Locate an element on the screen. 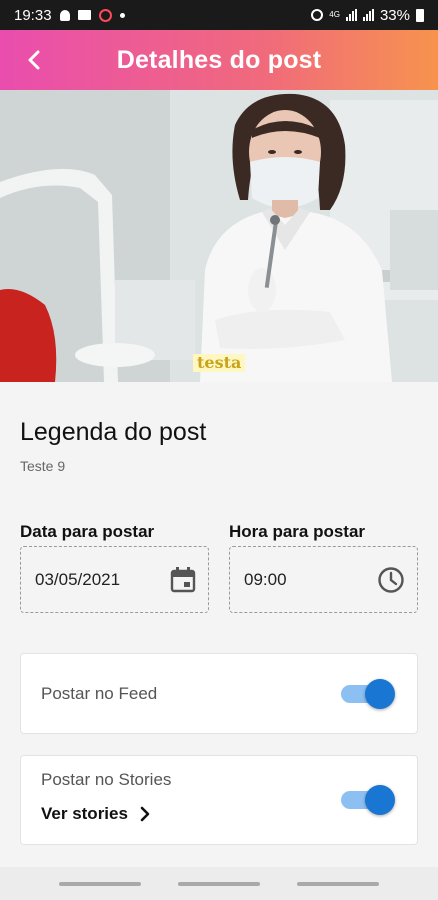 Image resolution: width=438 pixels, height=900 pixels. time-value: 09:00 is located at coordinates (265, 579).